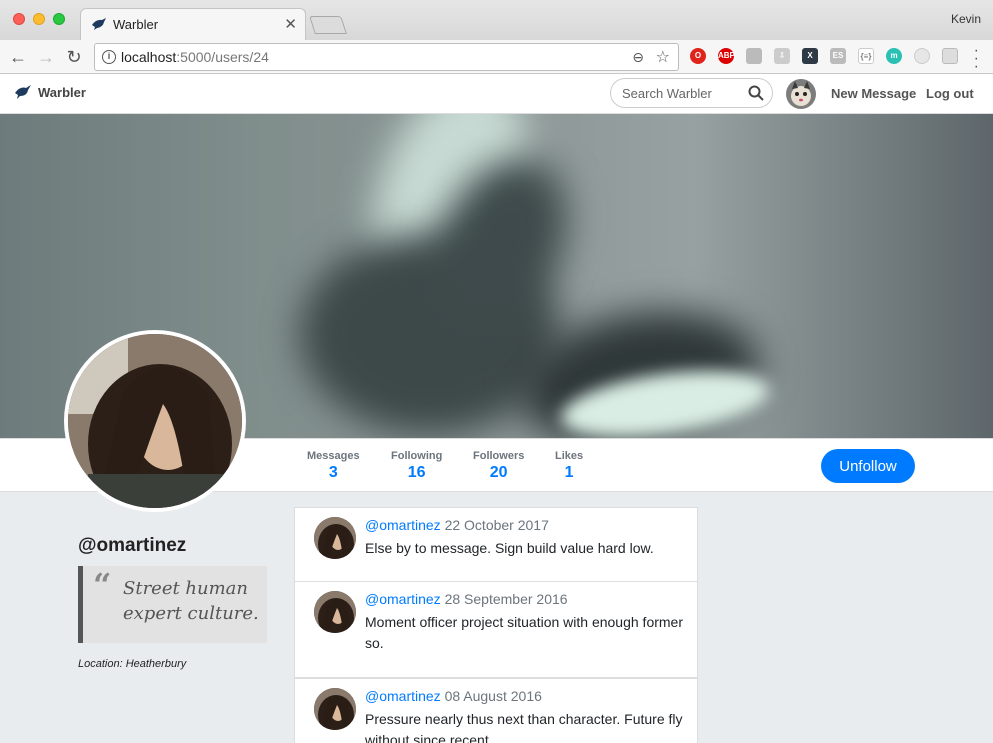 This screenshot has height=743, width=993. I want to click on back-arrow-icon: ←, so click(18, 57).